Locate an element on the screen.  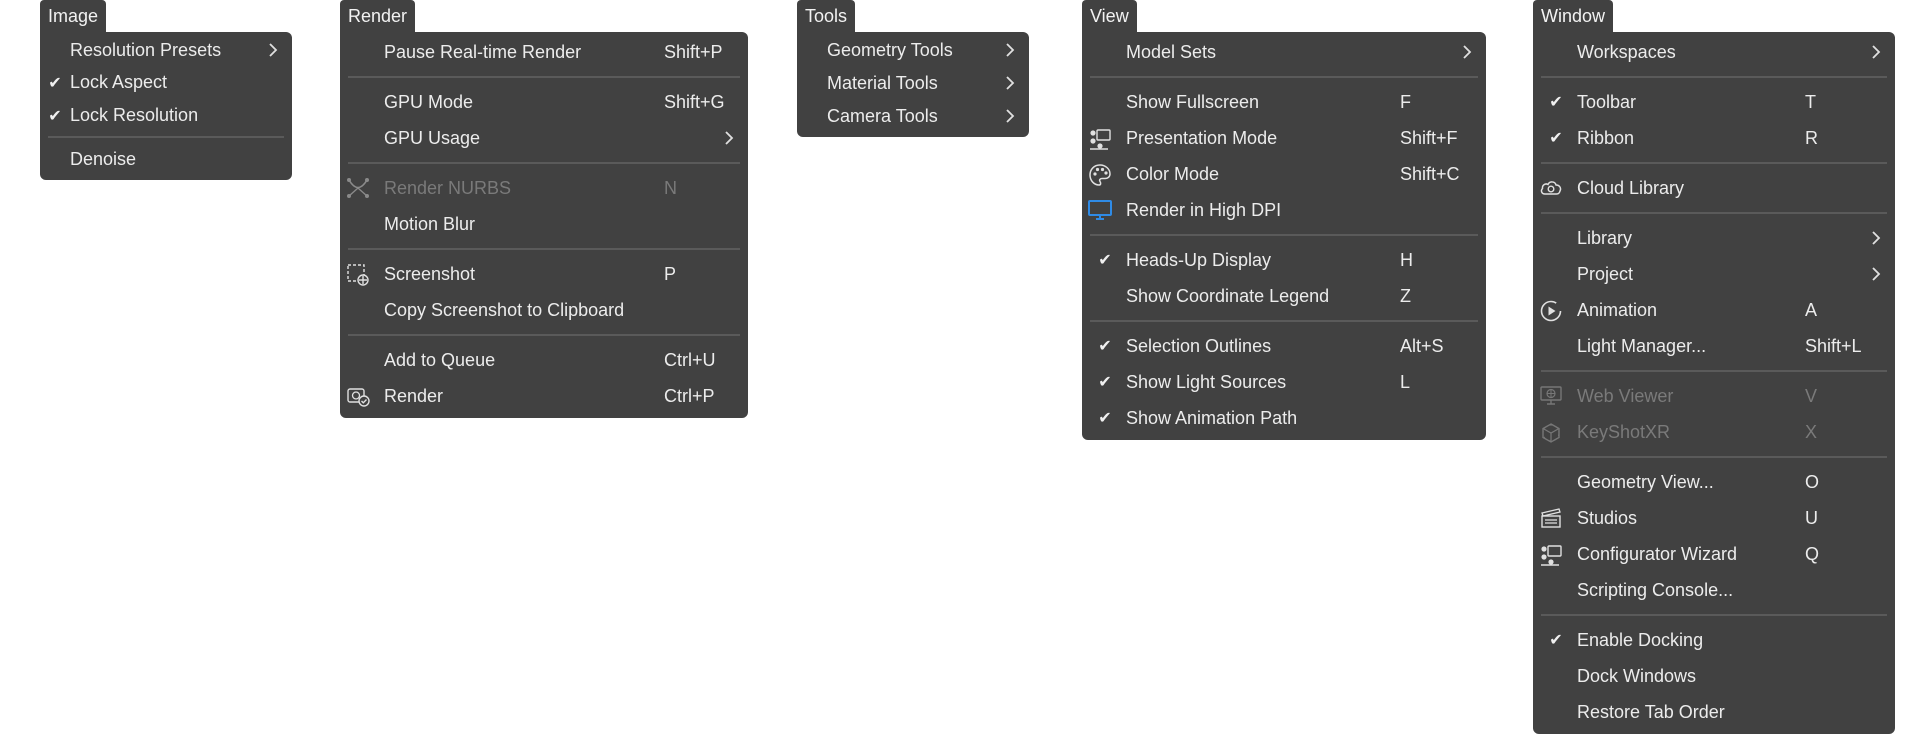
menu-item-shortcut: Q is located at coordinates (1812, 553).